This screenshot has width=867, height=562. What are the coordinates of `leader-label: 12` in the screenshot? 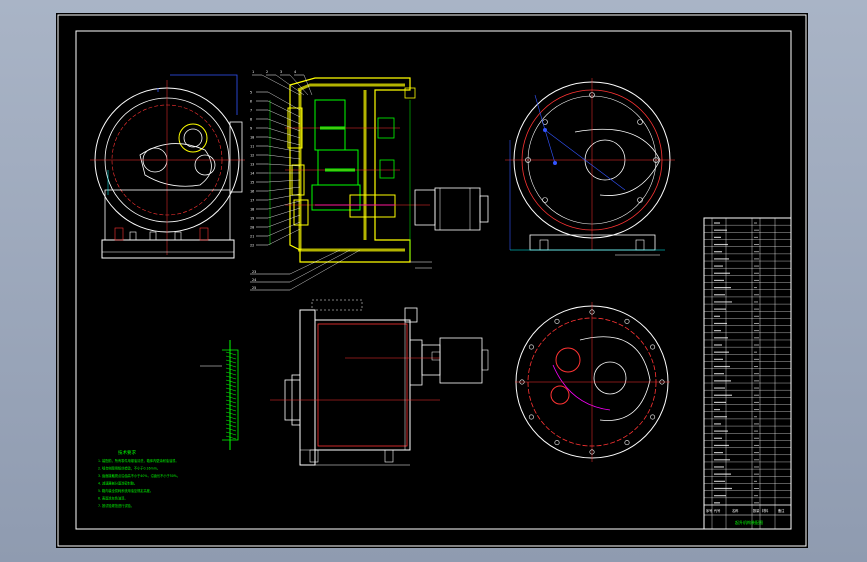 It's located at (252, 156).